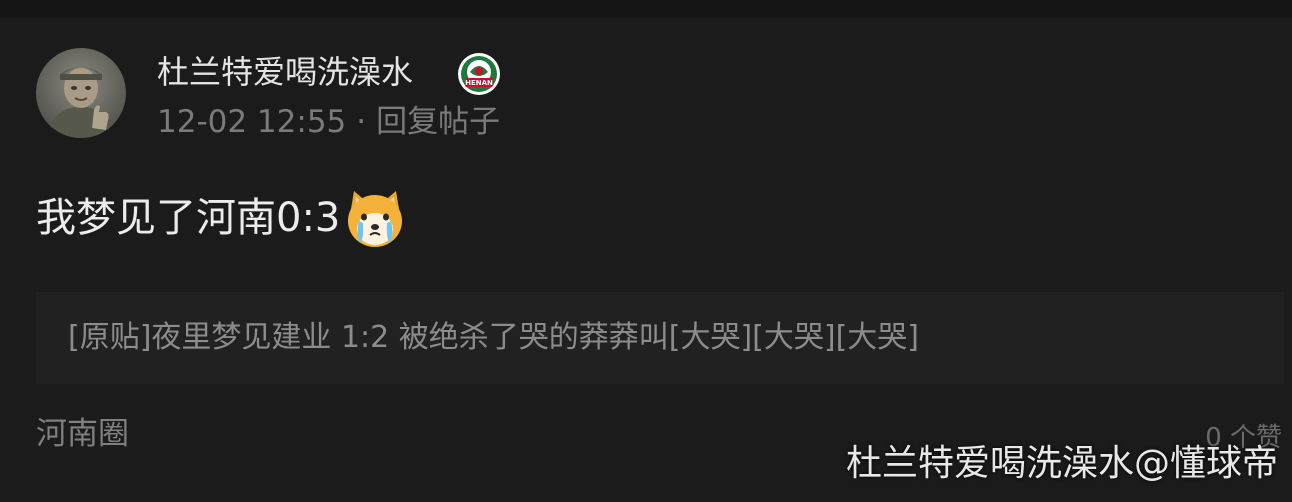 The width and height of the screenshot is (1292, 502). I want to click on reply-post-link: 回复帖子, so click(438, 122).